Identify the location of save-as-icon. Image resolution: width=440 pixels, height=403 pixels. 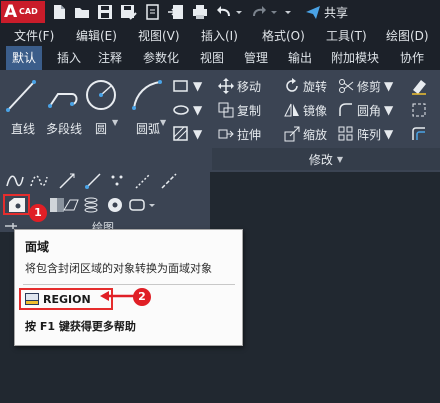
(128, 12).